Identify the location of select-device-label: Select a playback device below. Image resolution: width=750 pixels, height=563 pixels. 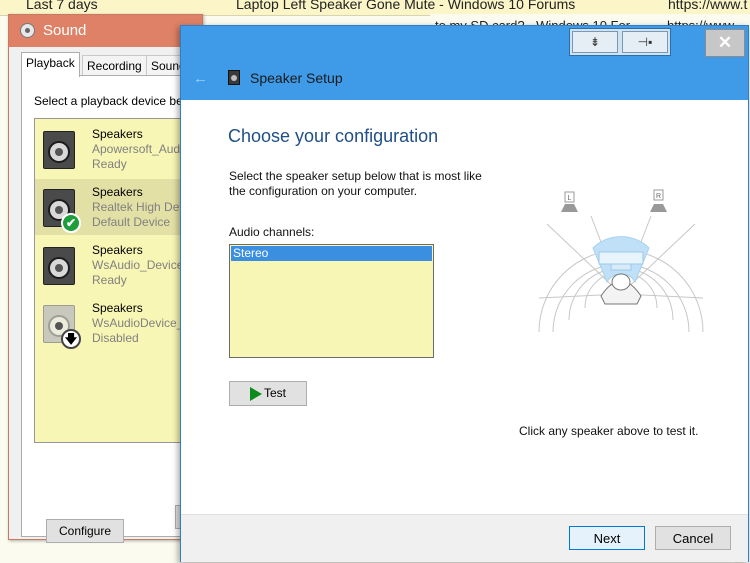
(116, 101).